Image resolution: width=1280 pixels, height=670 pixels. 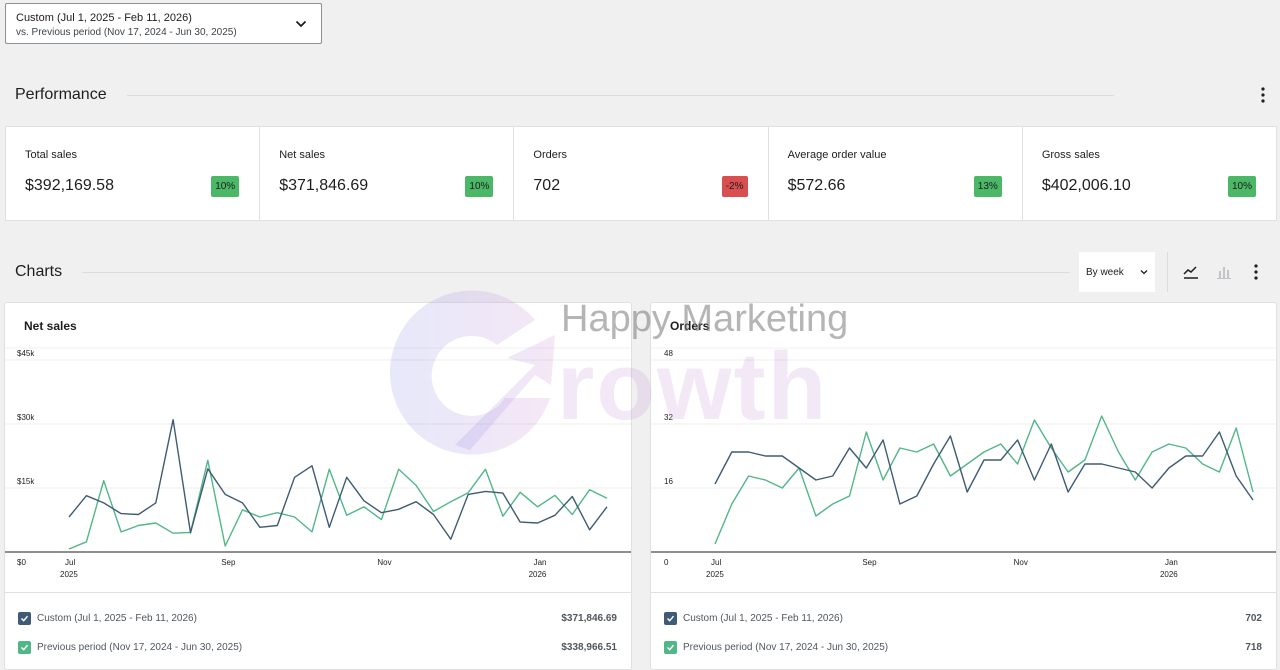 I want to click on charts-more-menu, so click(x=1256, y=272).